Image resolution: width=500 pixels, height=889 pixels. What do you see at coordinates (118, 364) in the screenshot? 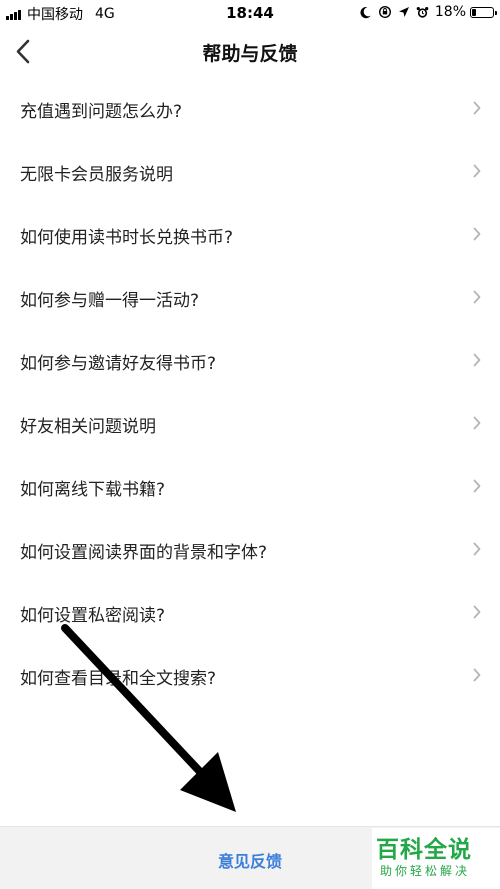
I see `list-item-label: 如何参与邀请好友得书币?` at bounding box center [118, 364].